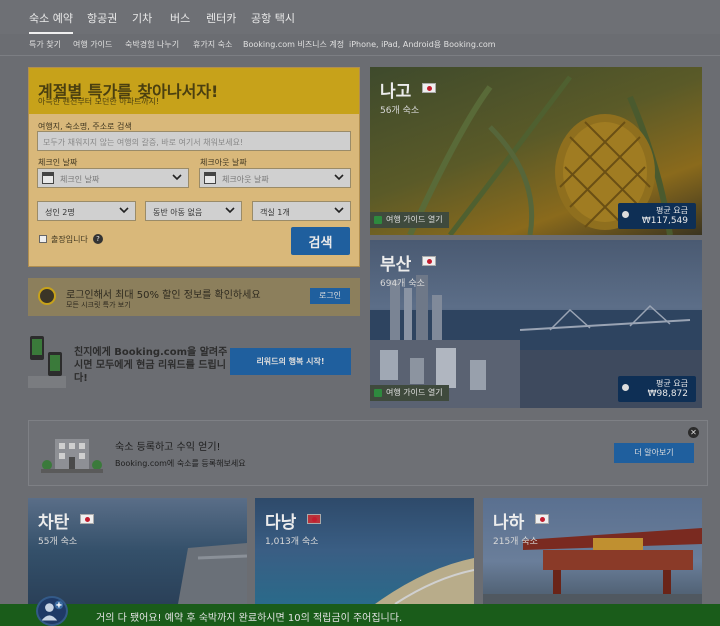  What do you see at coordinates (212, 44) in the screenshot?
I see `subnav-vacation-rentals: 휴가지 숙소` at bounding box center [212, 44].